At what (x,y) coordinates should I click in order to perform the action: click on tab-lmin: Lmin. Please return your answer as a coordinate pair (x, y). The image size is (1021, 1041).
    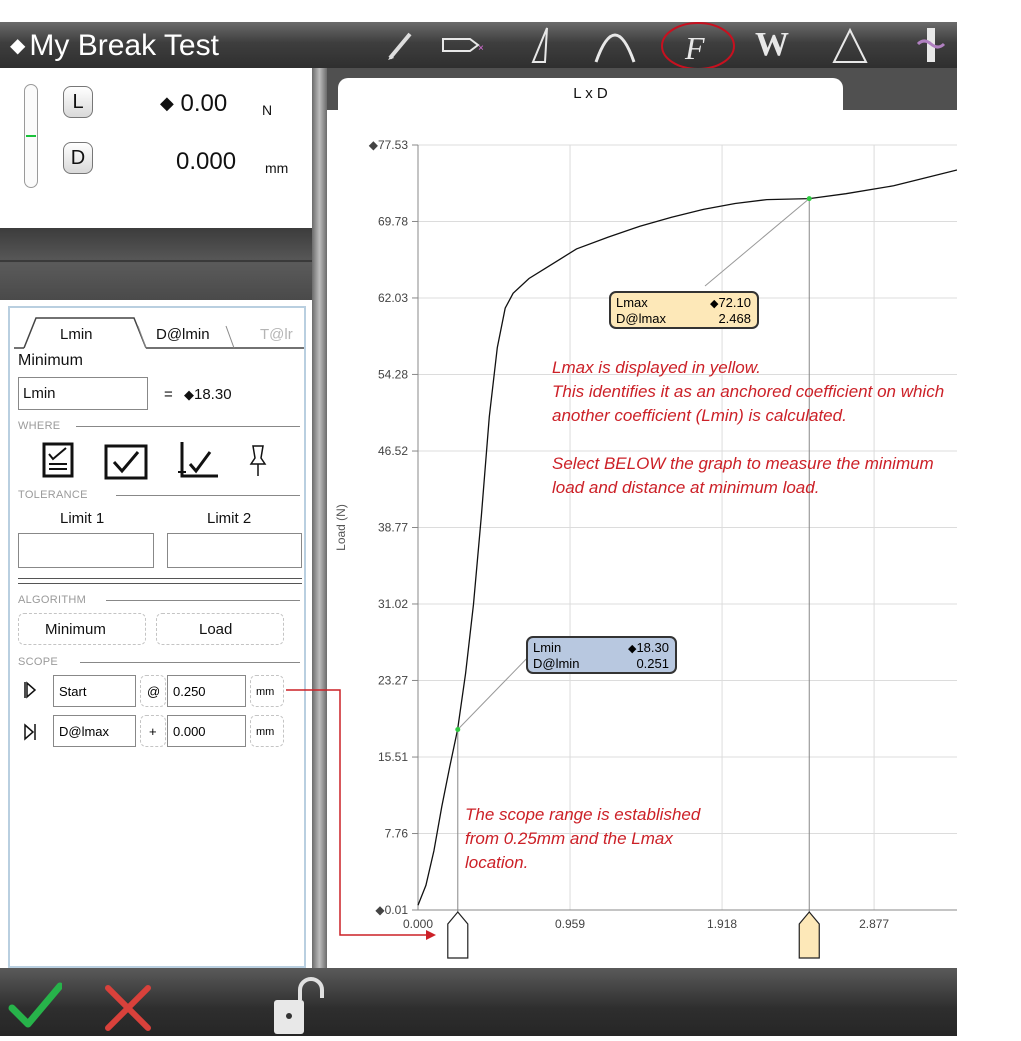
    Looking at the image, I should click on (76, 334).